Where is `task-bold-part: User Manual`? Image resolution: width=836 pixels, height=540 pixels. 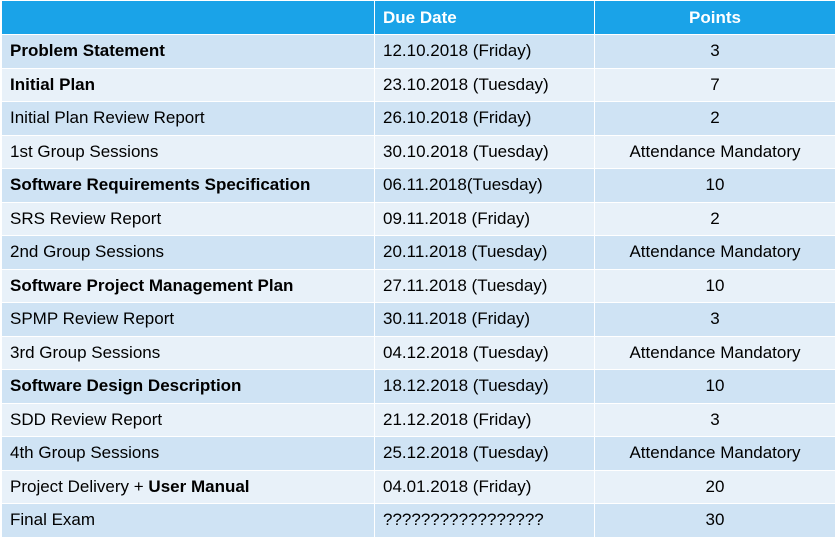
task-bold-part: User Manual is located at coordinates (199, 486).